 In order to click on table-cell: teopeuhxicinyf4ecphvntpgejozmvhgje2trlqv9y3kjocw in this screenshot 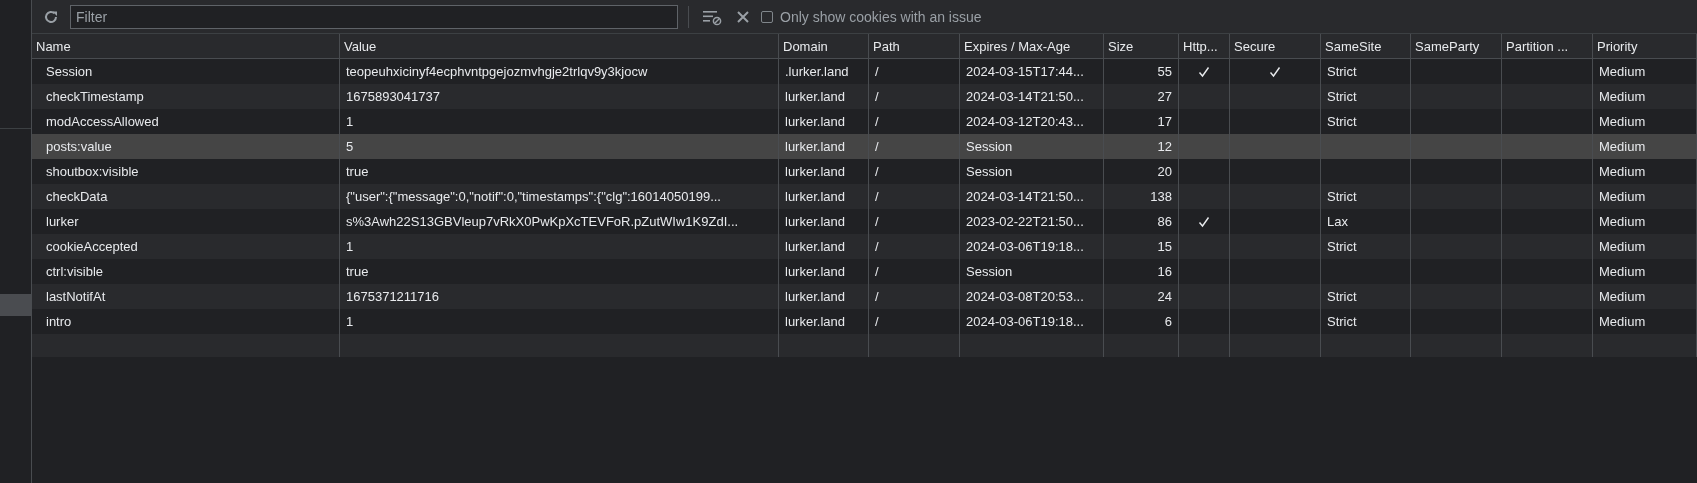, I will do `click(497, 71)`.